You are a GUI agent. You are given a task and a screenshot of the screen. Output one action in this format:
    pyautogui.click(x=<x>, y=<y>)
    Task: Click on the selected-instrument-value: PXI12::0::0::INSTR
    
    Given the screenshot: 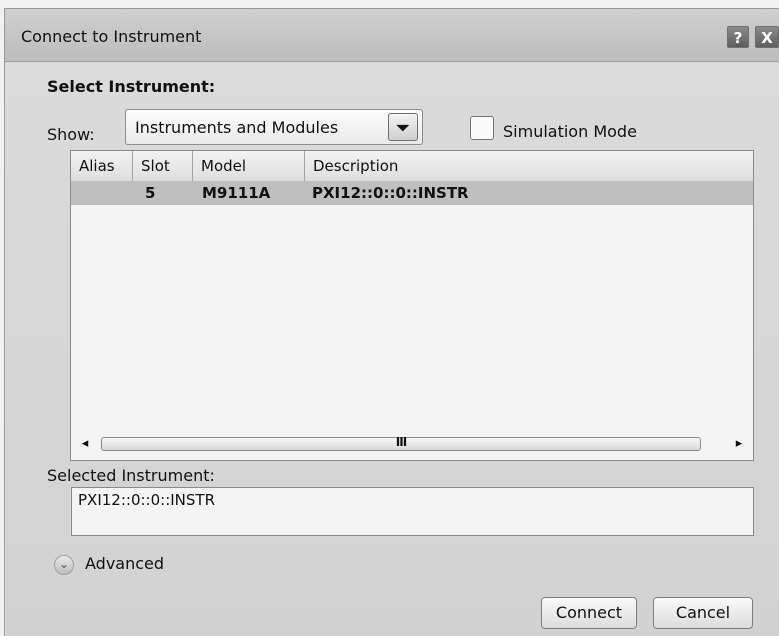 What is the action you would take?
    pyautogui.click(x=146, y=500)
    